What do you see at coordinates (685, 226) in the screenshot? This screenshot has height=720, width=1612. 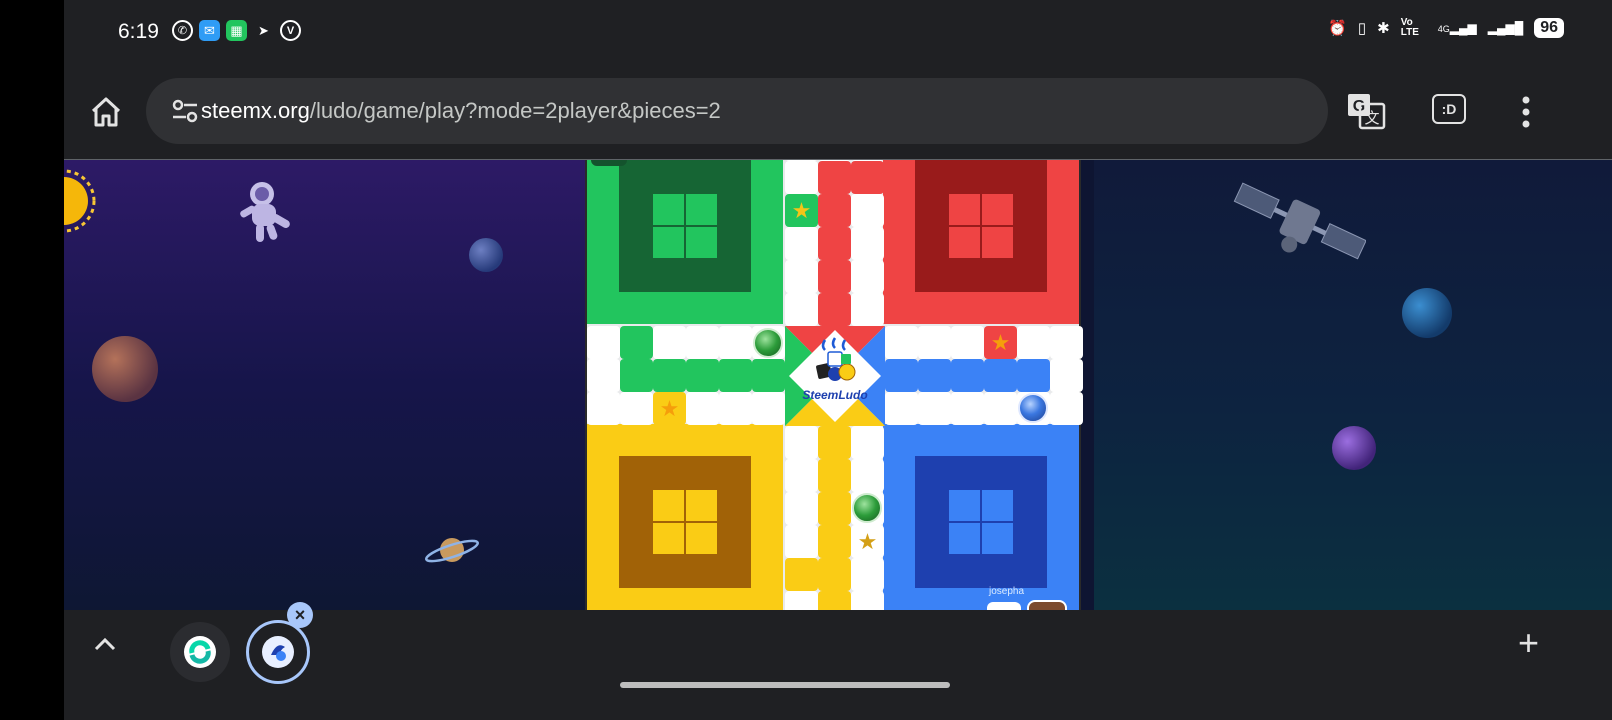 I see `green-home-slots` at bounding box center [685, 226].